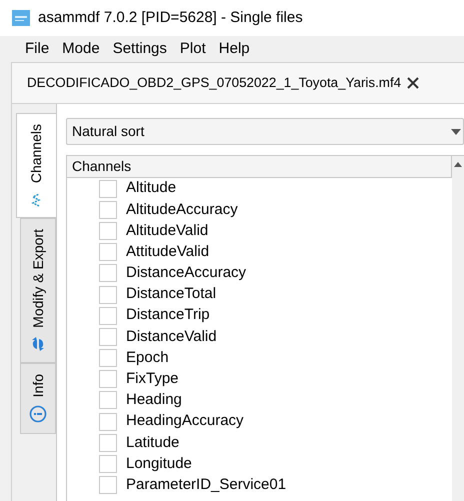 The image size is (464, 501). Describe the element at coordinates (153, 442) in the screenshot. I see `channel-name: Latitude` at that location.